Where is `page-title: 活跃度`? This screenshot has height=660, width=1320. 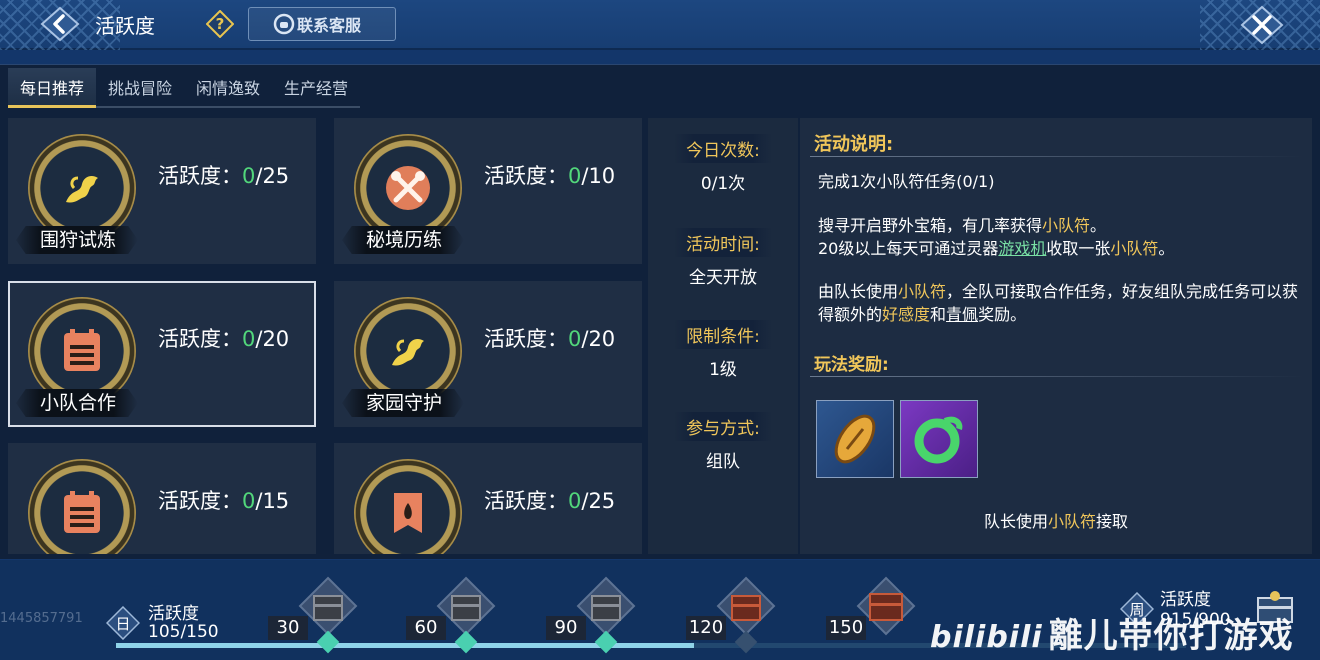
page-title: 活跃度 is located at coordinates (125, 26).